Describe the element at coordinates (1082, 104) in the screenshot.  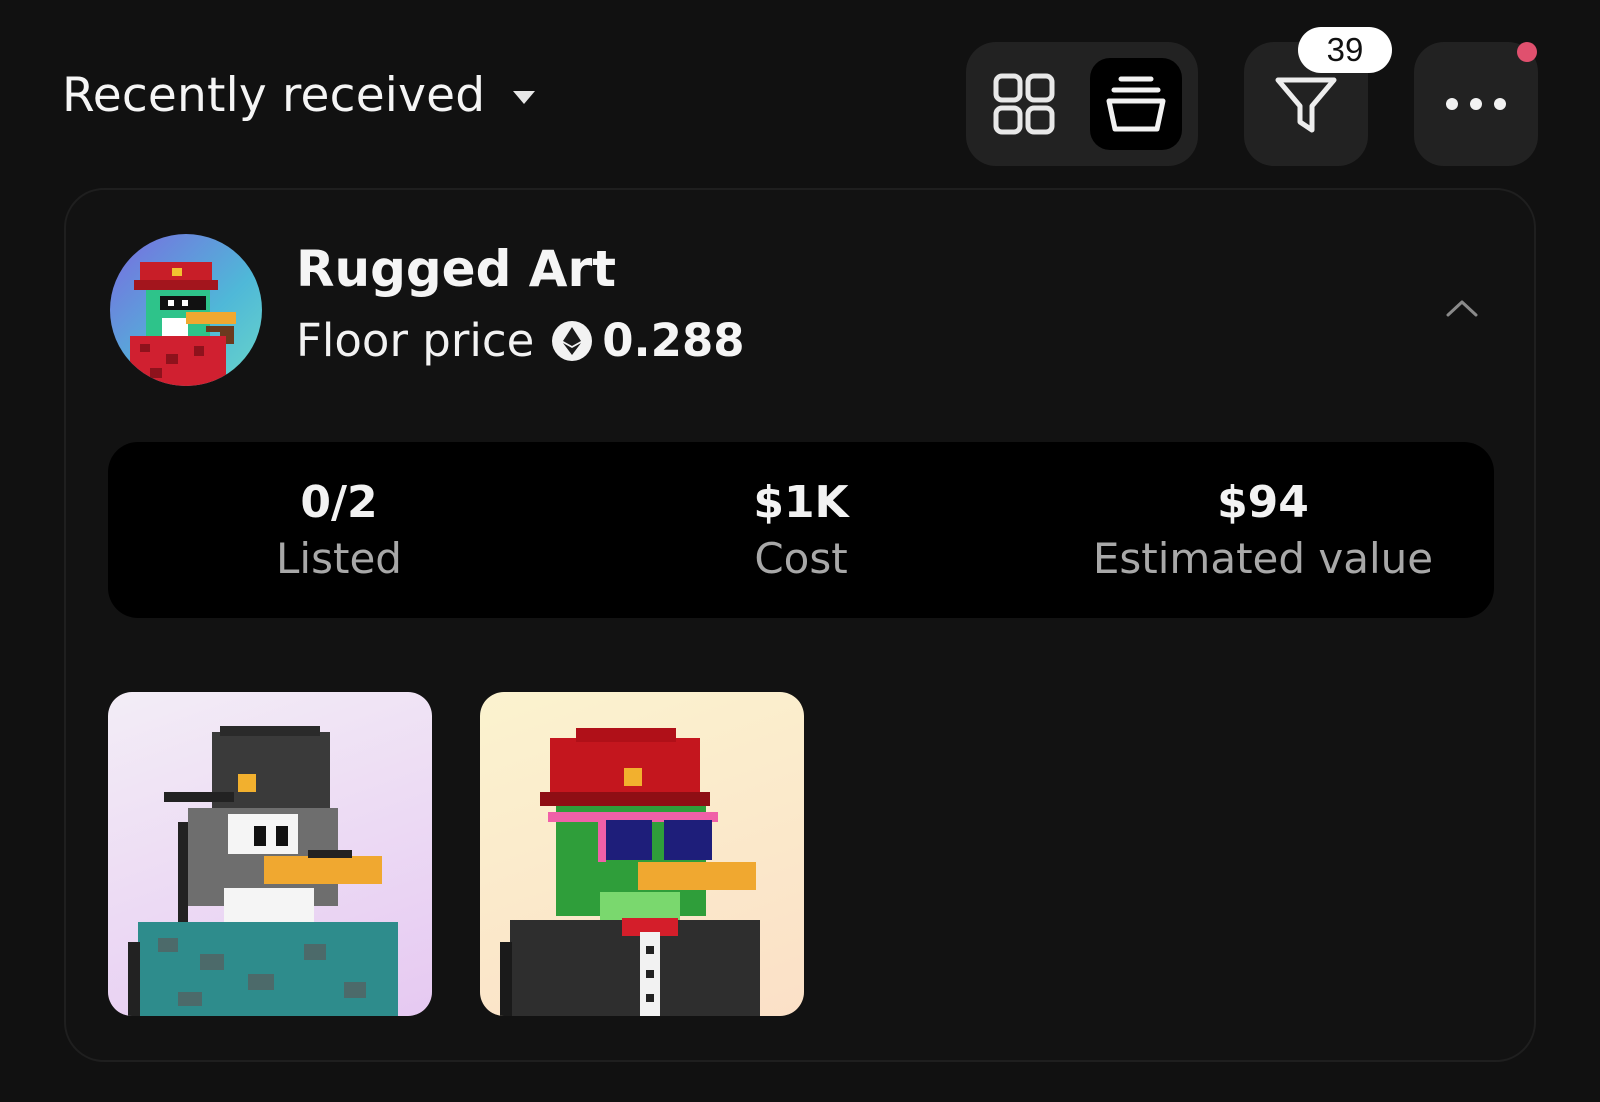
I see `view-toggle` at that location.